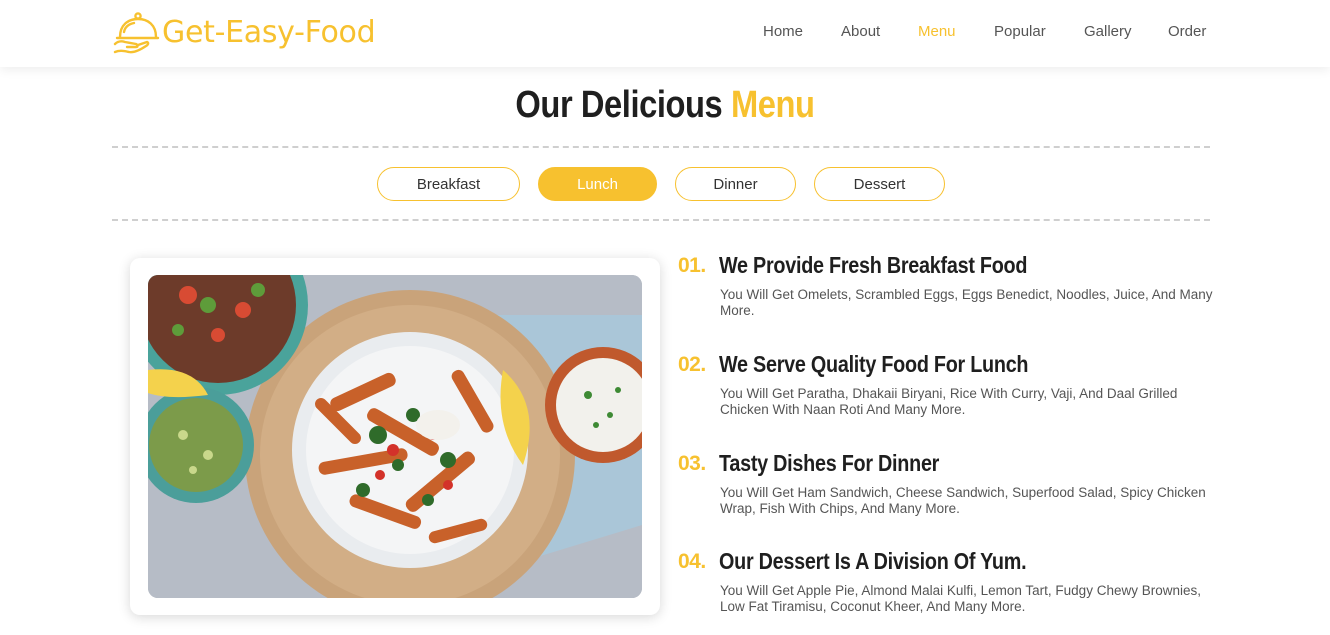  What do you see at coordinates (661, 147) in the screenshot?
I see `divider-top` at bounding box center [661, 147].